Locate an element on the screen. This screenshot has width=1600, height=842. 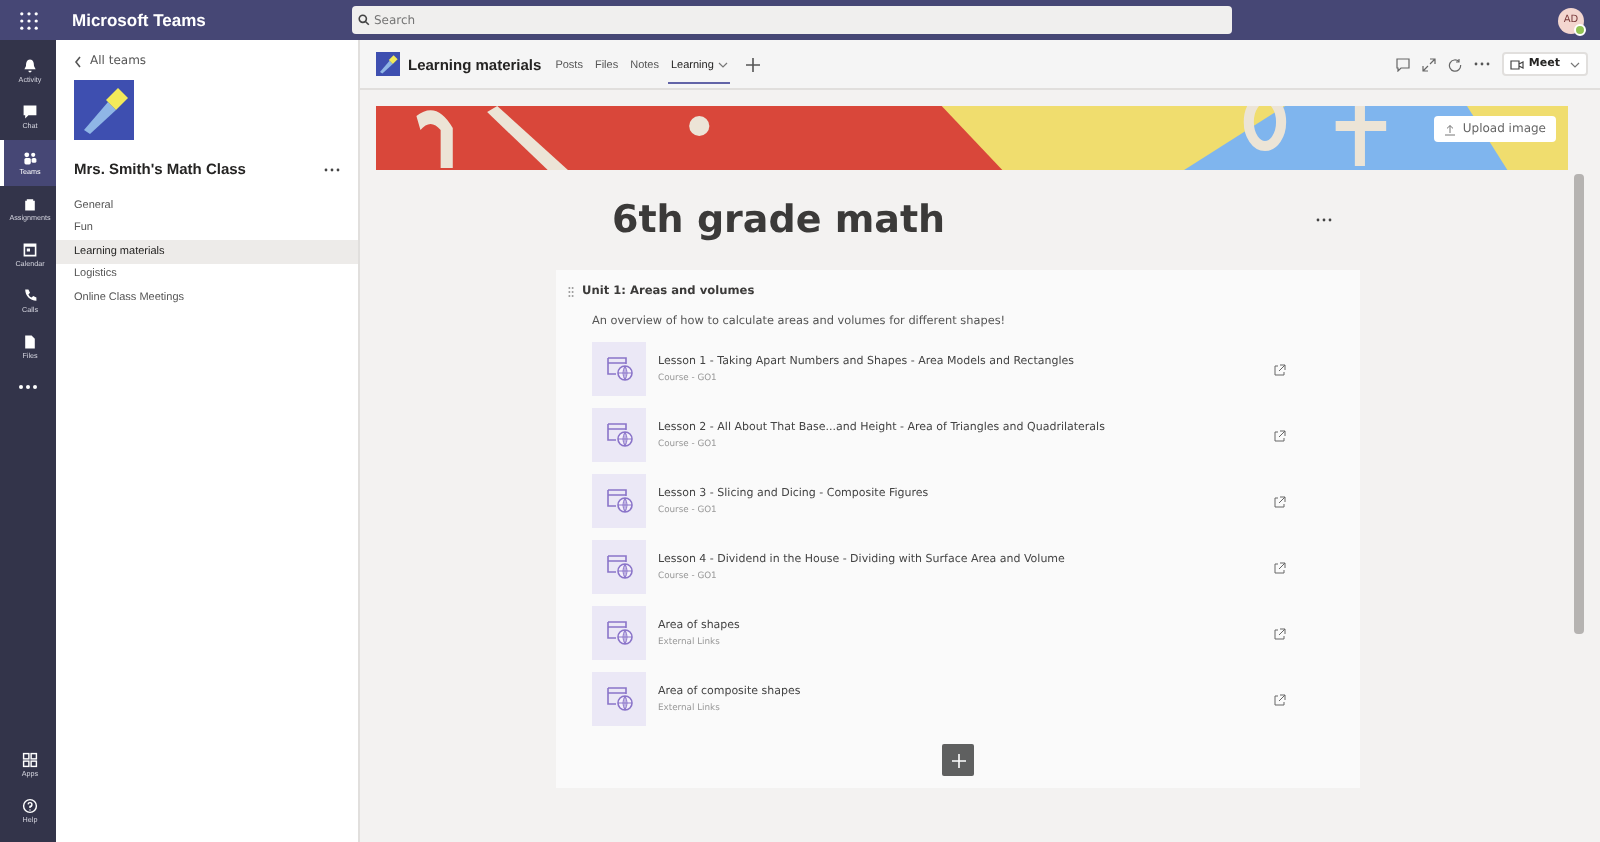
caret-icon is located at coordinates (1575, 64).